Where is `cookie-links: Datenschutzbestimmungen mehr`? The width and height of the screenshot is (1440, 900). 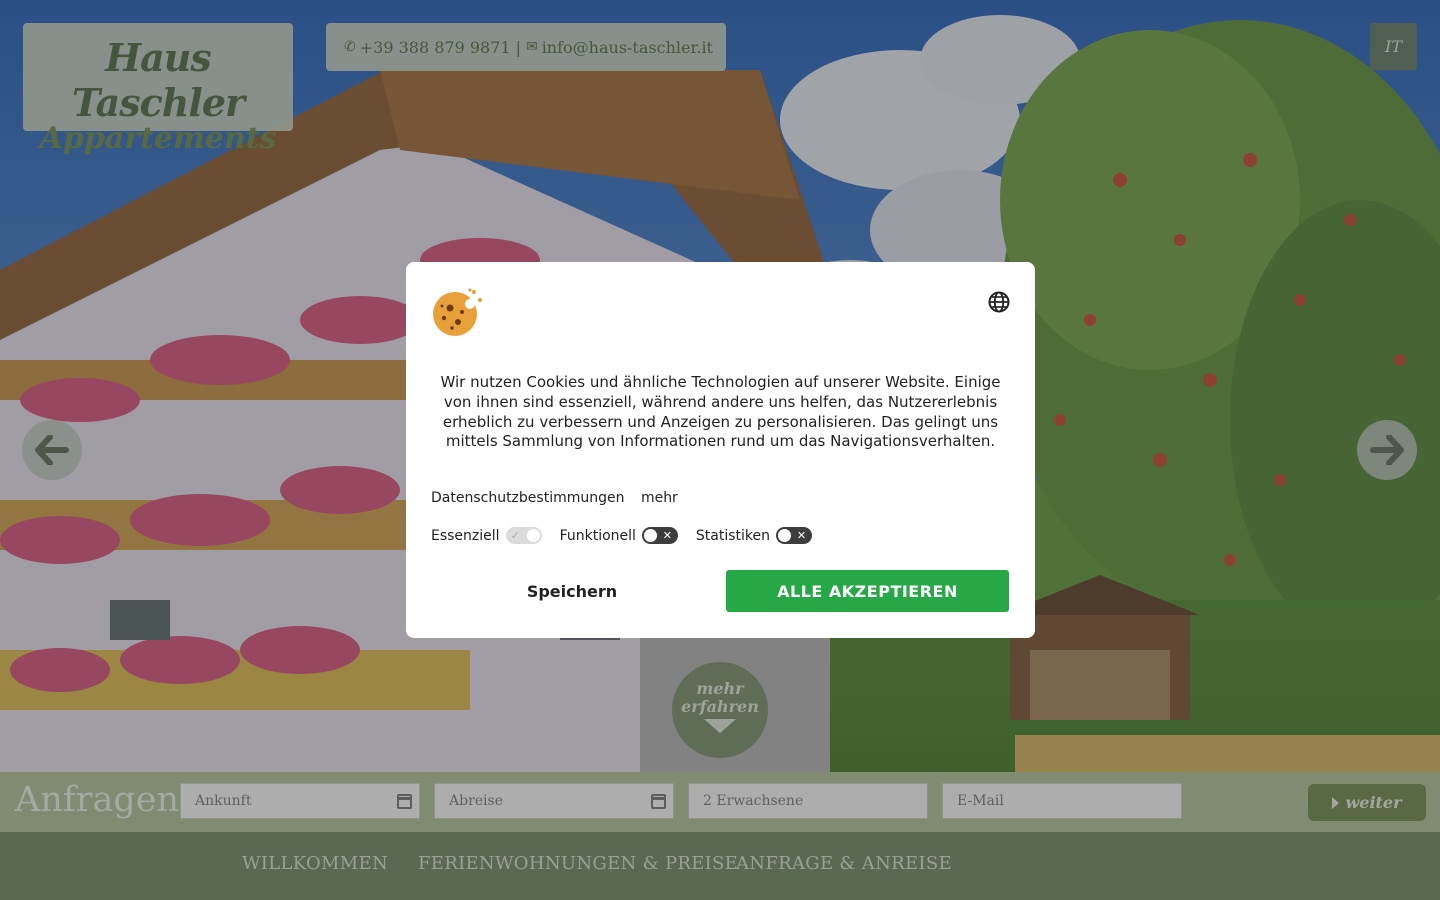
cookie-links: Datenschutzbestimmungen mehr is located at coordinates (560, 498).